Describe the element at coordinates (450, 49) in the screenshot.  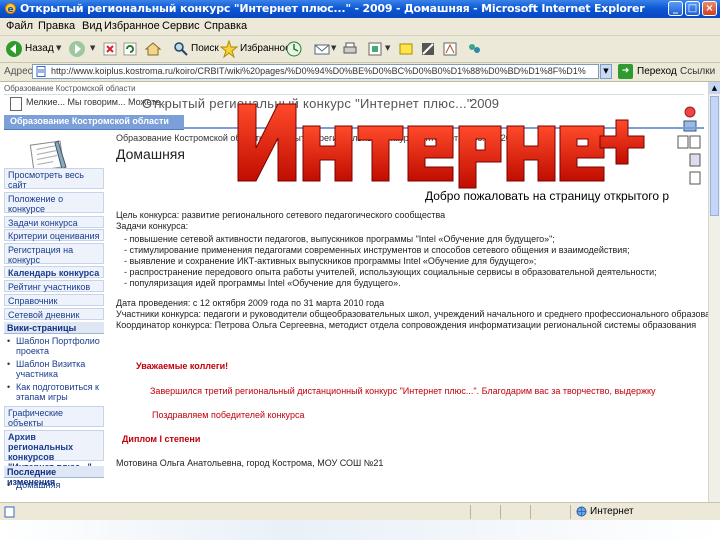
I see `research-icon` at that location.